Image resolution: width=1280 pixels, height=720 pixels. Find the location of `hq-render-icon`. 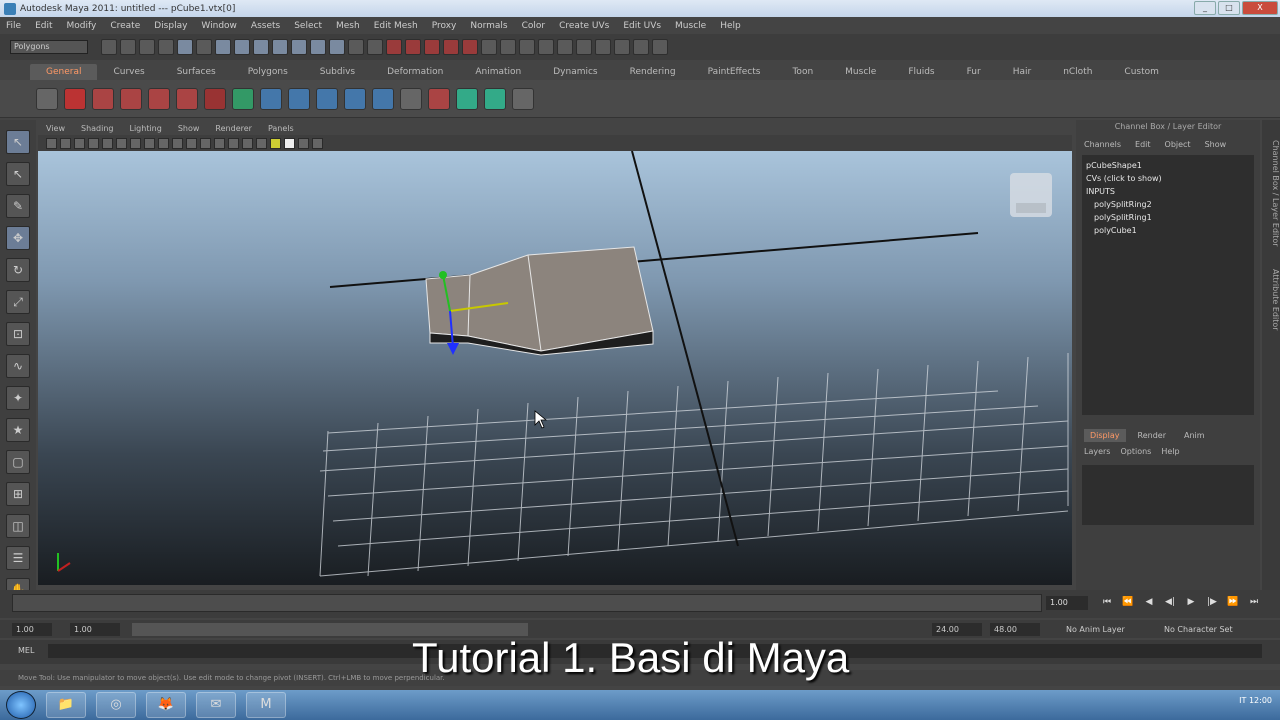

hq-render-icon is located at coordinates (289, 143).